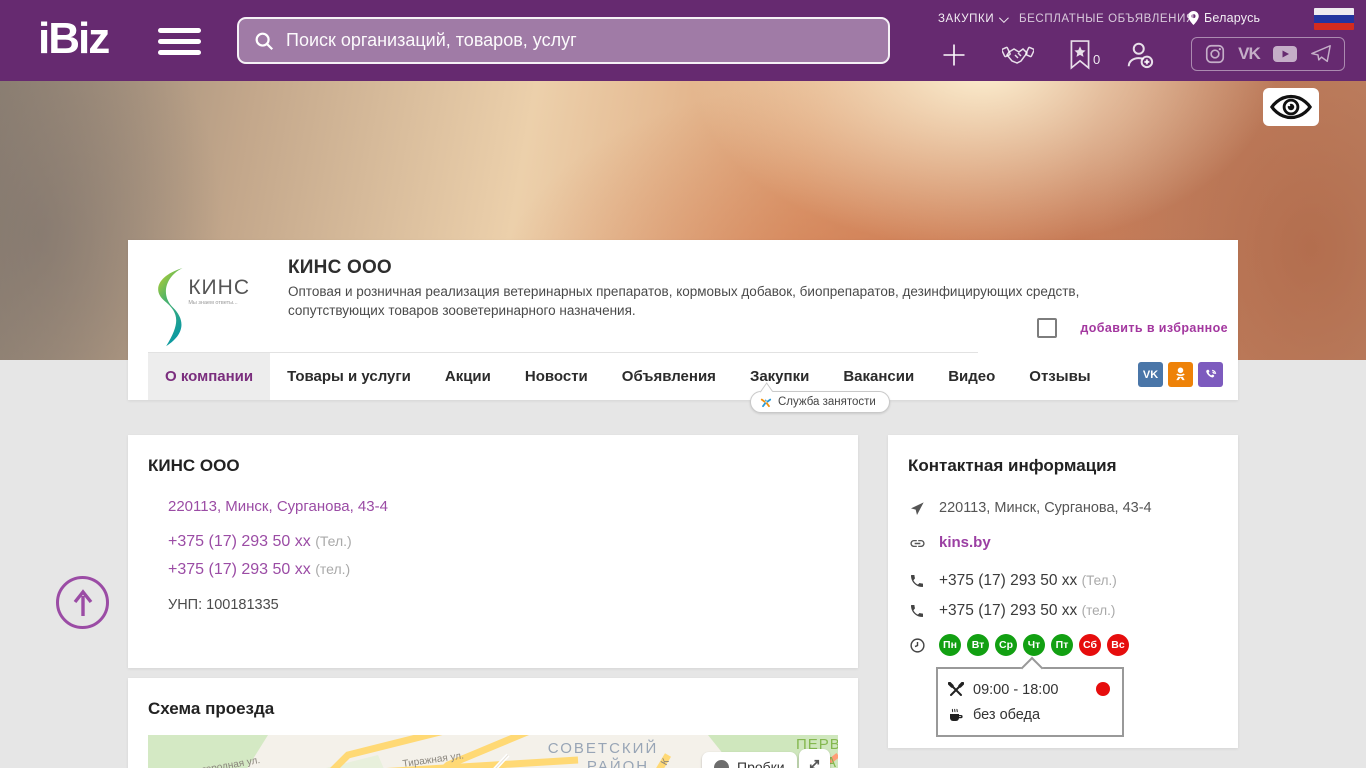 This screenshot has height=768, width=1366. Describe the element at coordinates (1334, 19) in the screenshot. I see `language-flag-russian` at that location.